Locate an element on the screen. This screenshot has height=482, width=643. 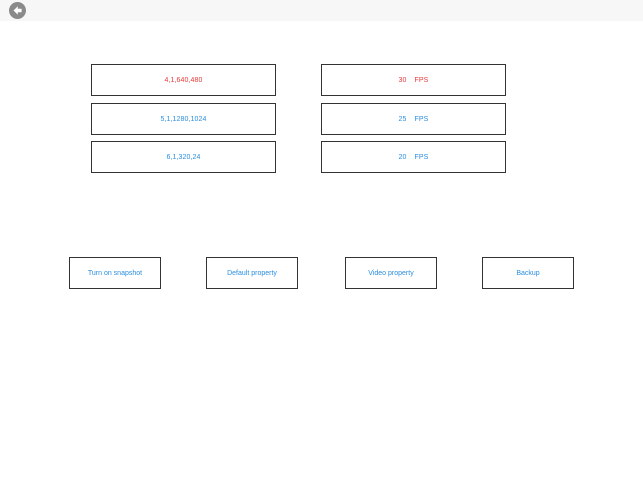
fps-option-30: 30 FPS is located at coordinates (413, 80).